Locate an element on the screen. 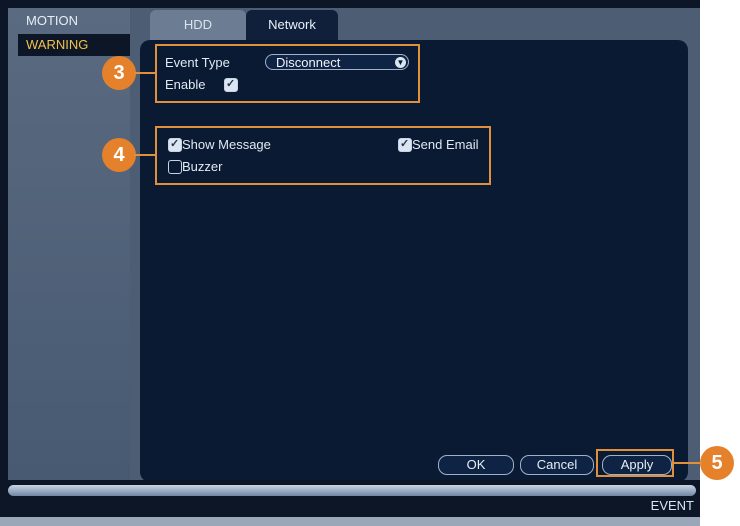 The image size is (740, 526). footer-event-label: EVENT is located at coordinates (672, 505).